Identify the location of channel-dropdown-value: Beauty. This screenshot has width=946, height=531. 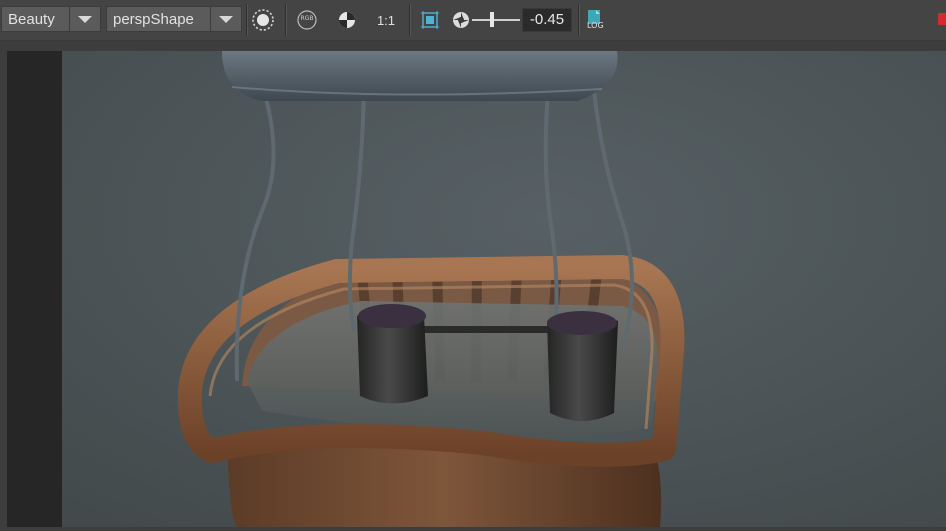
(31, 19).